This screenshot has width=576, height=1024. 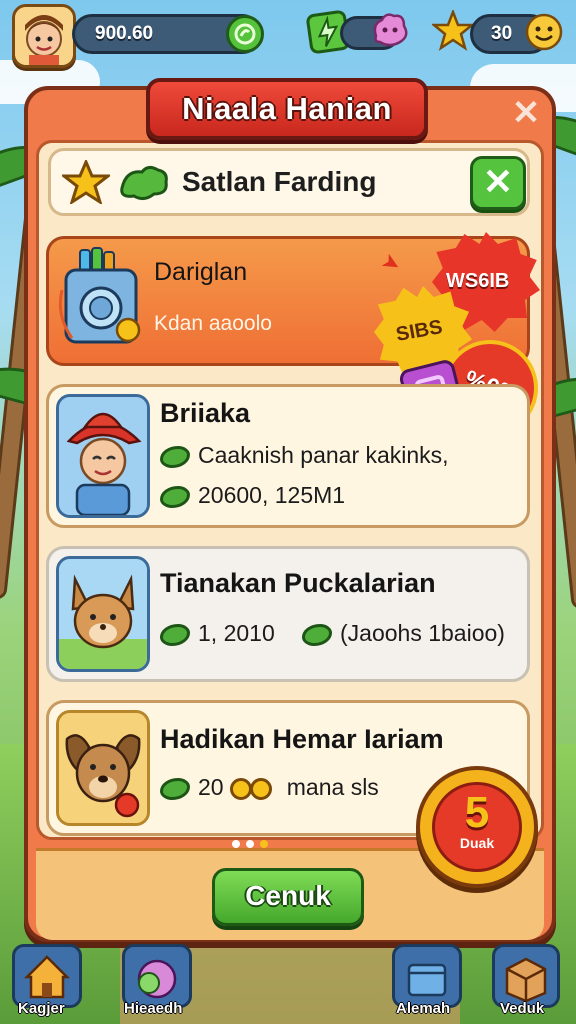 I want to click on star-icon, so click(x=86, y=183).